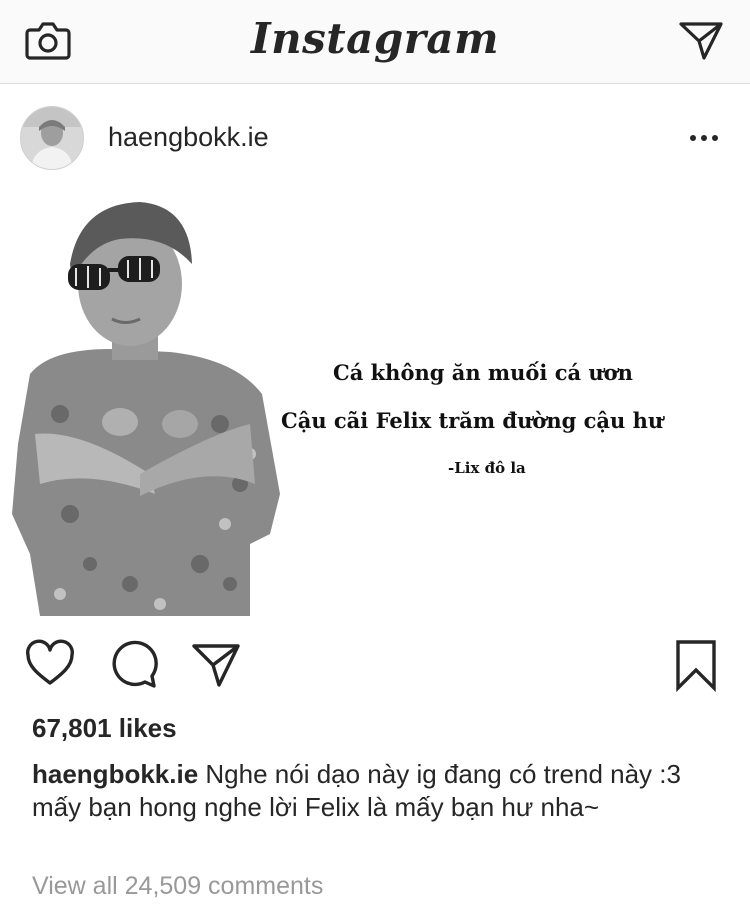  Describe the element at coordinates (375, 140) in the screenshot. I see `post-header: haengbokk.ie` at that location.